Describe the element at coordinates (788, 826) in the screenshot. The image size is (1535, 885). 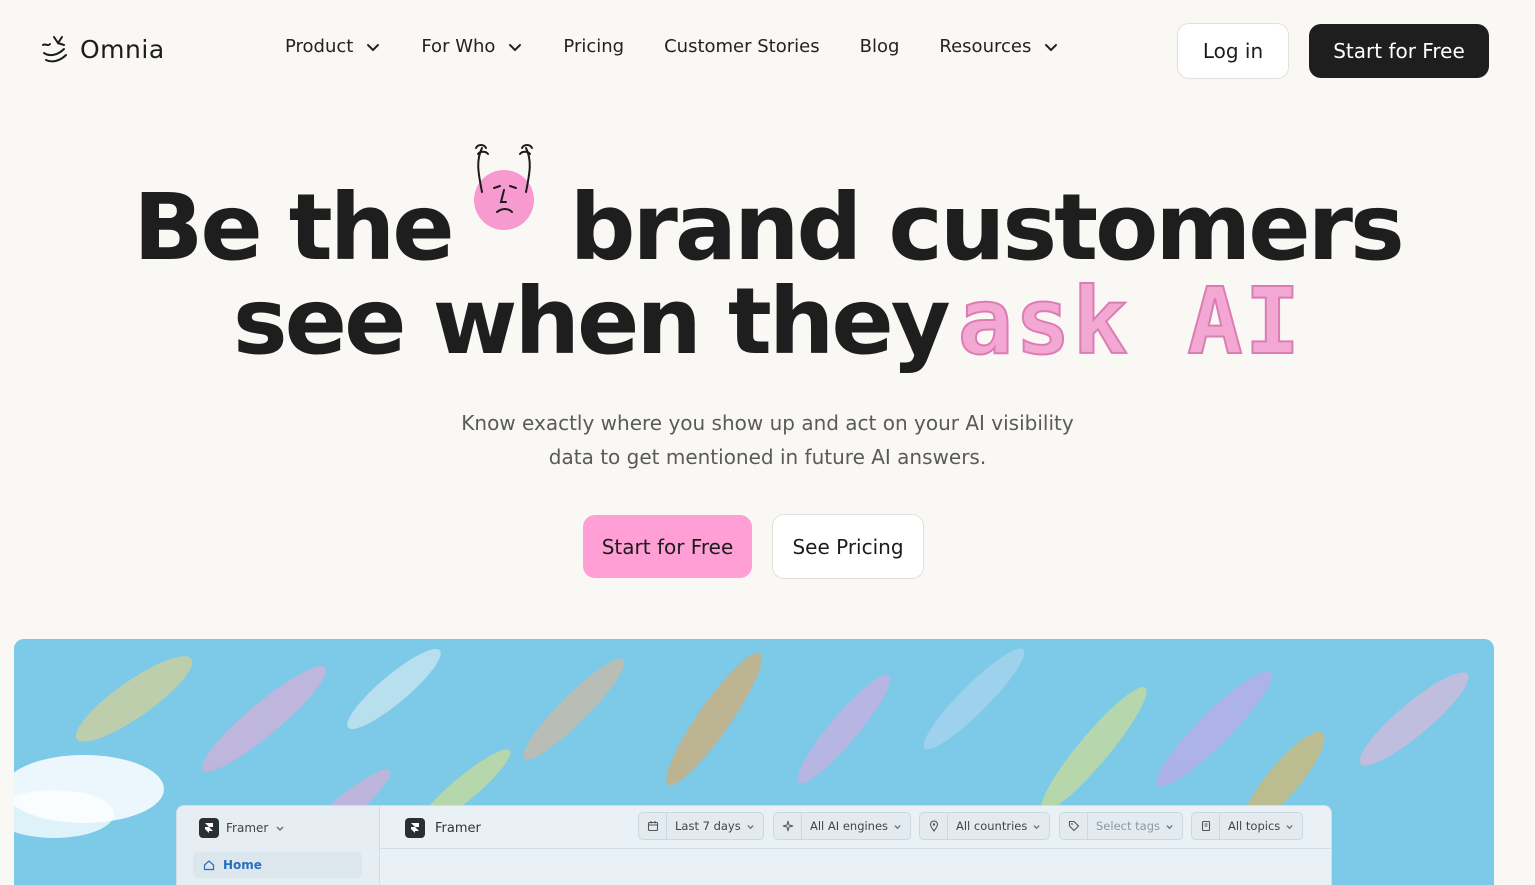
I see `sparkle-icon` at that location.